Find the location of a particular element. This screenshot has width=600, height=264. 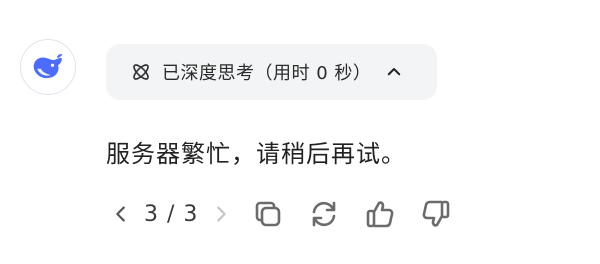

regenerate-button is located at coordinates (324, 214).